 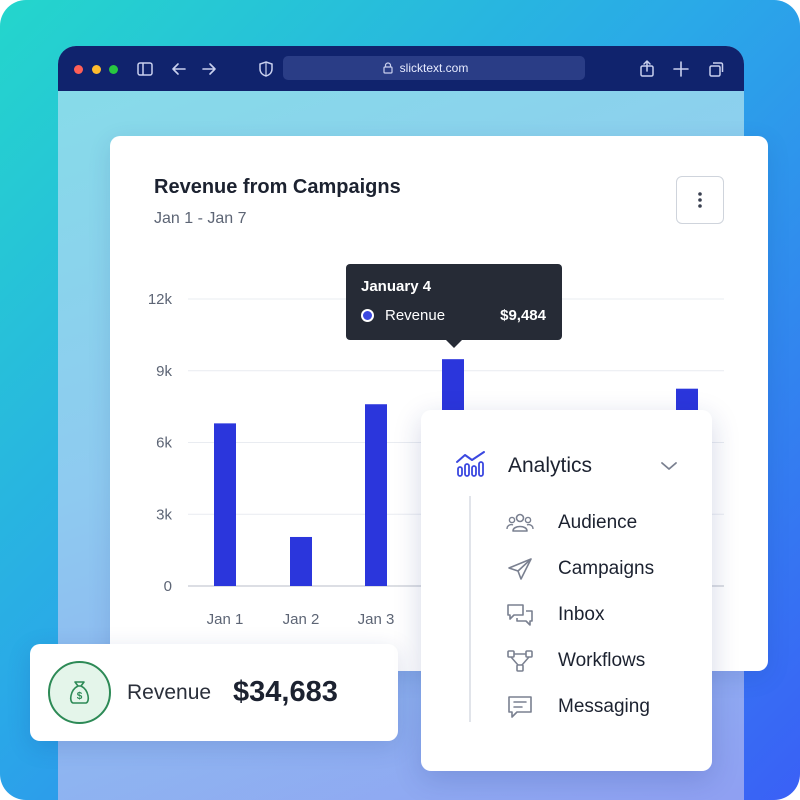 What do you see at coordinates (602, 660) in the screenshot?
I see `nav-item-label: Workflows` at bounding box center [602, 660].